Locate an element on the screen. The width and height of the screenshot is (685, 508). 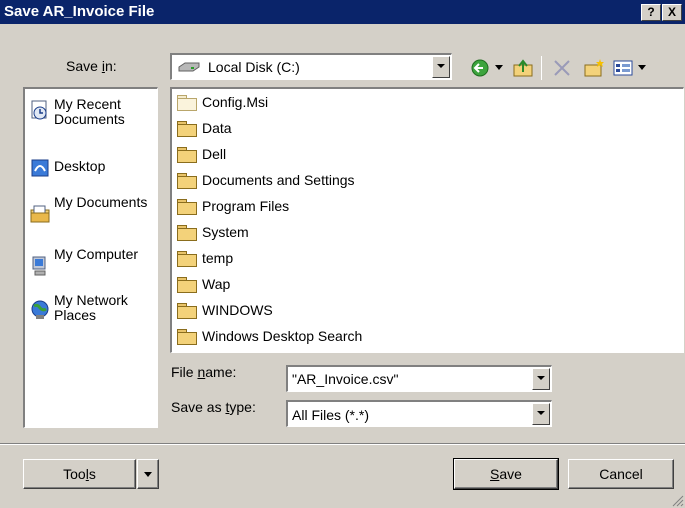
recent-documents-icon is located at coordinates (39, 110).